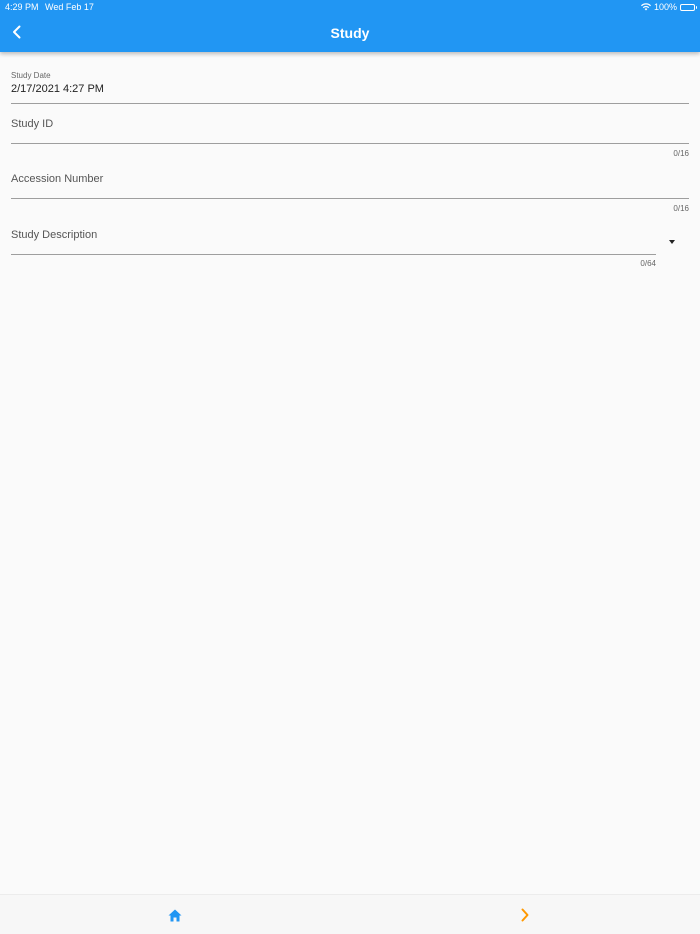 The image size is (700, 934). Describe the element at coordinates (57, 179) in the screenshot. I see `accession-number-label: Accession Number` at that location.